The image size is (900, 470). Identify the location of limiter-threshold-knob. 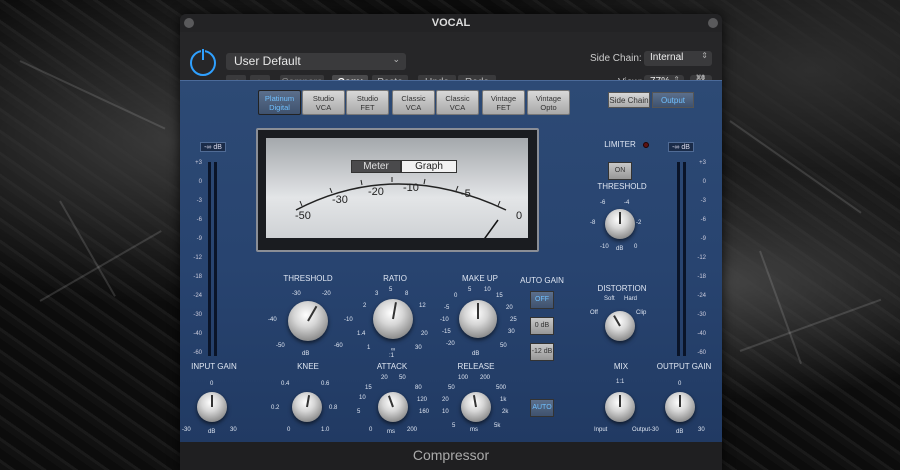
(620, 224).